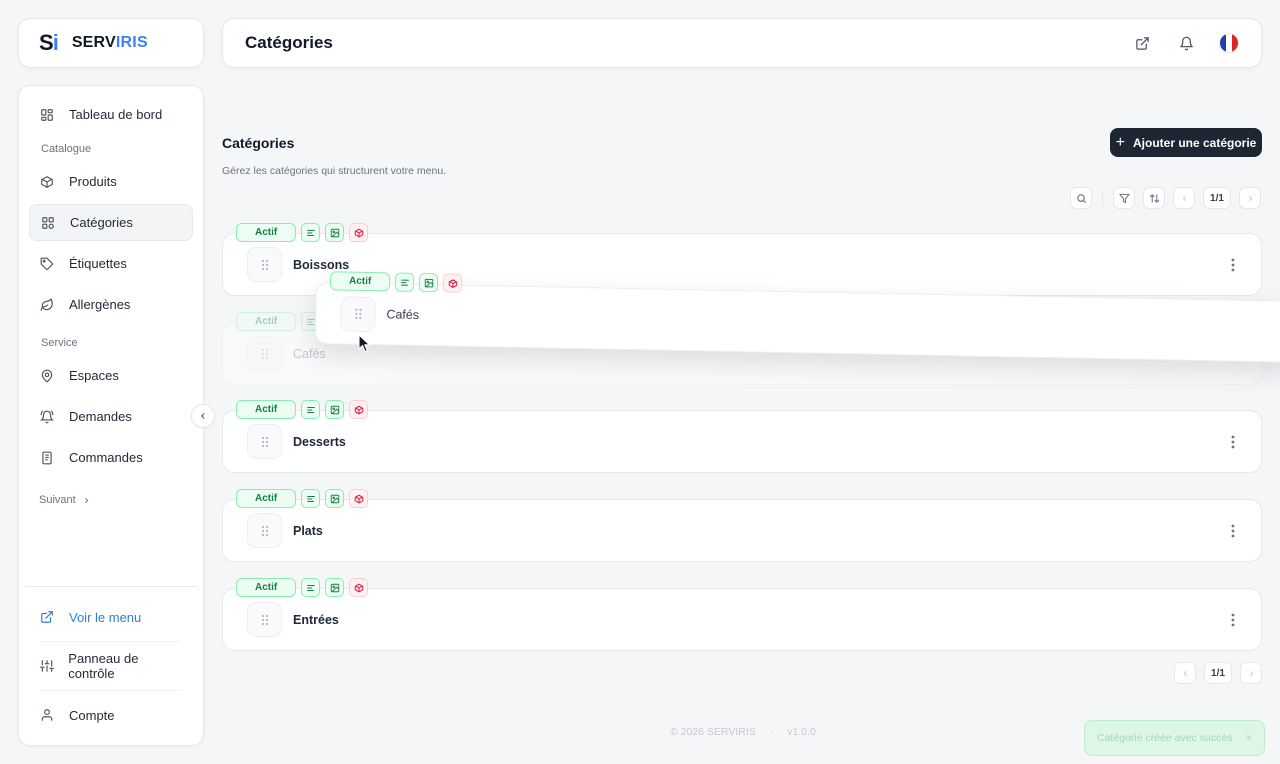 Image resolution: width=1280 pixels, height=764 pixels. I want to click on bottom-pagination: 1/1, so click(1218, 673).